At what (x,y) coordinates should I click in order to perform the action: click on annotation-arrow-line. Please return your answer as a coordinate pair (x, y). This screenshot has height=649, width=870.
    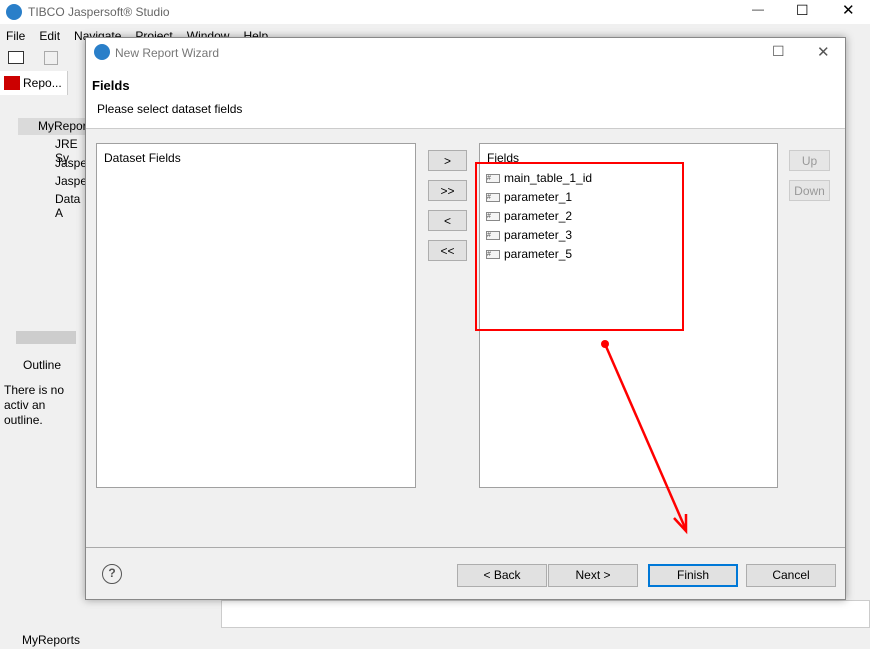
    Looking at the image, I should click on (645, 437).